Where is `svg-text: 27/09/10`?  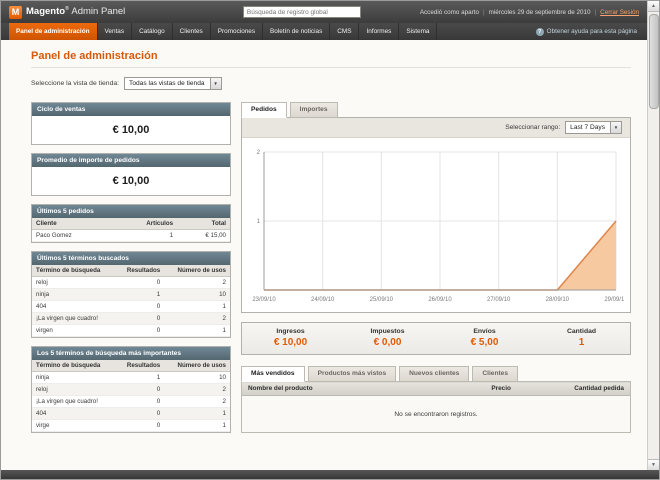
svg-text: 27/09/10 is located at coordinates (499, 300).